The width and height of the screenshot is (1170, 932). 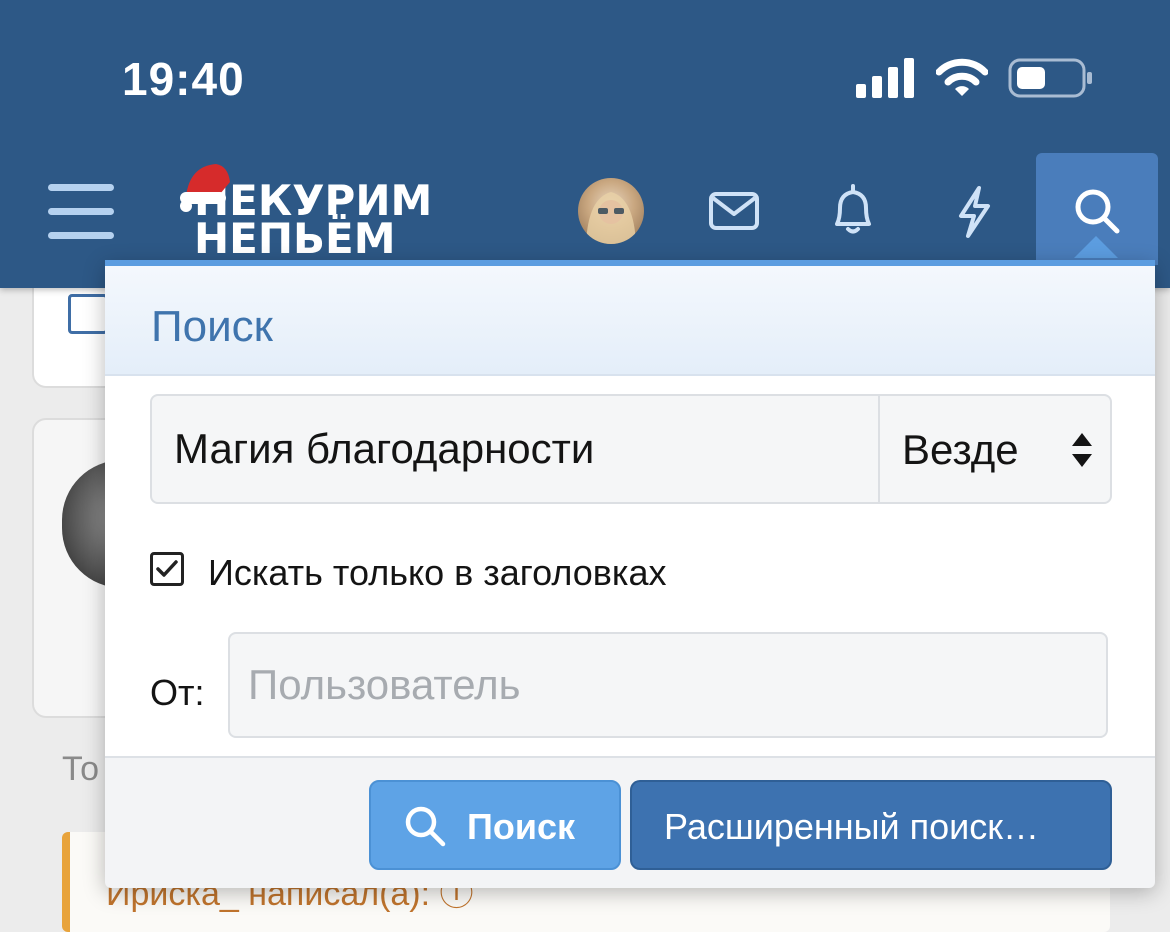 What do you see at coordinates (630, 321) in the screenshot?
I see `search-menu-header: Поиск` at bounding box center [630, 321].